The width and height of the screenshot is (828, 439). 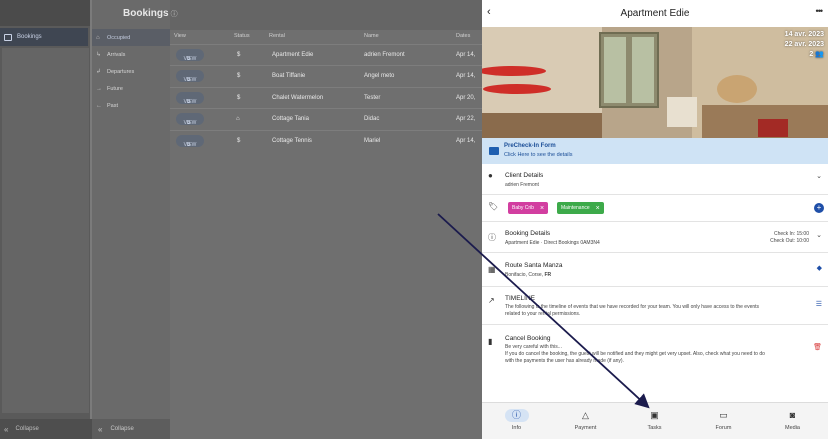 What do you see at coordinates (528, 208) in the screenshot?
I see `tag-chip-baby-crib: Baby Crib ×` at bounding box center [528, 208].